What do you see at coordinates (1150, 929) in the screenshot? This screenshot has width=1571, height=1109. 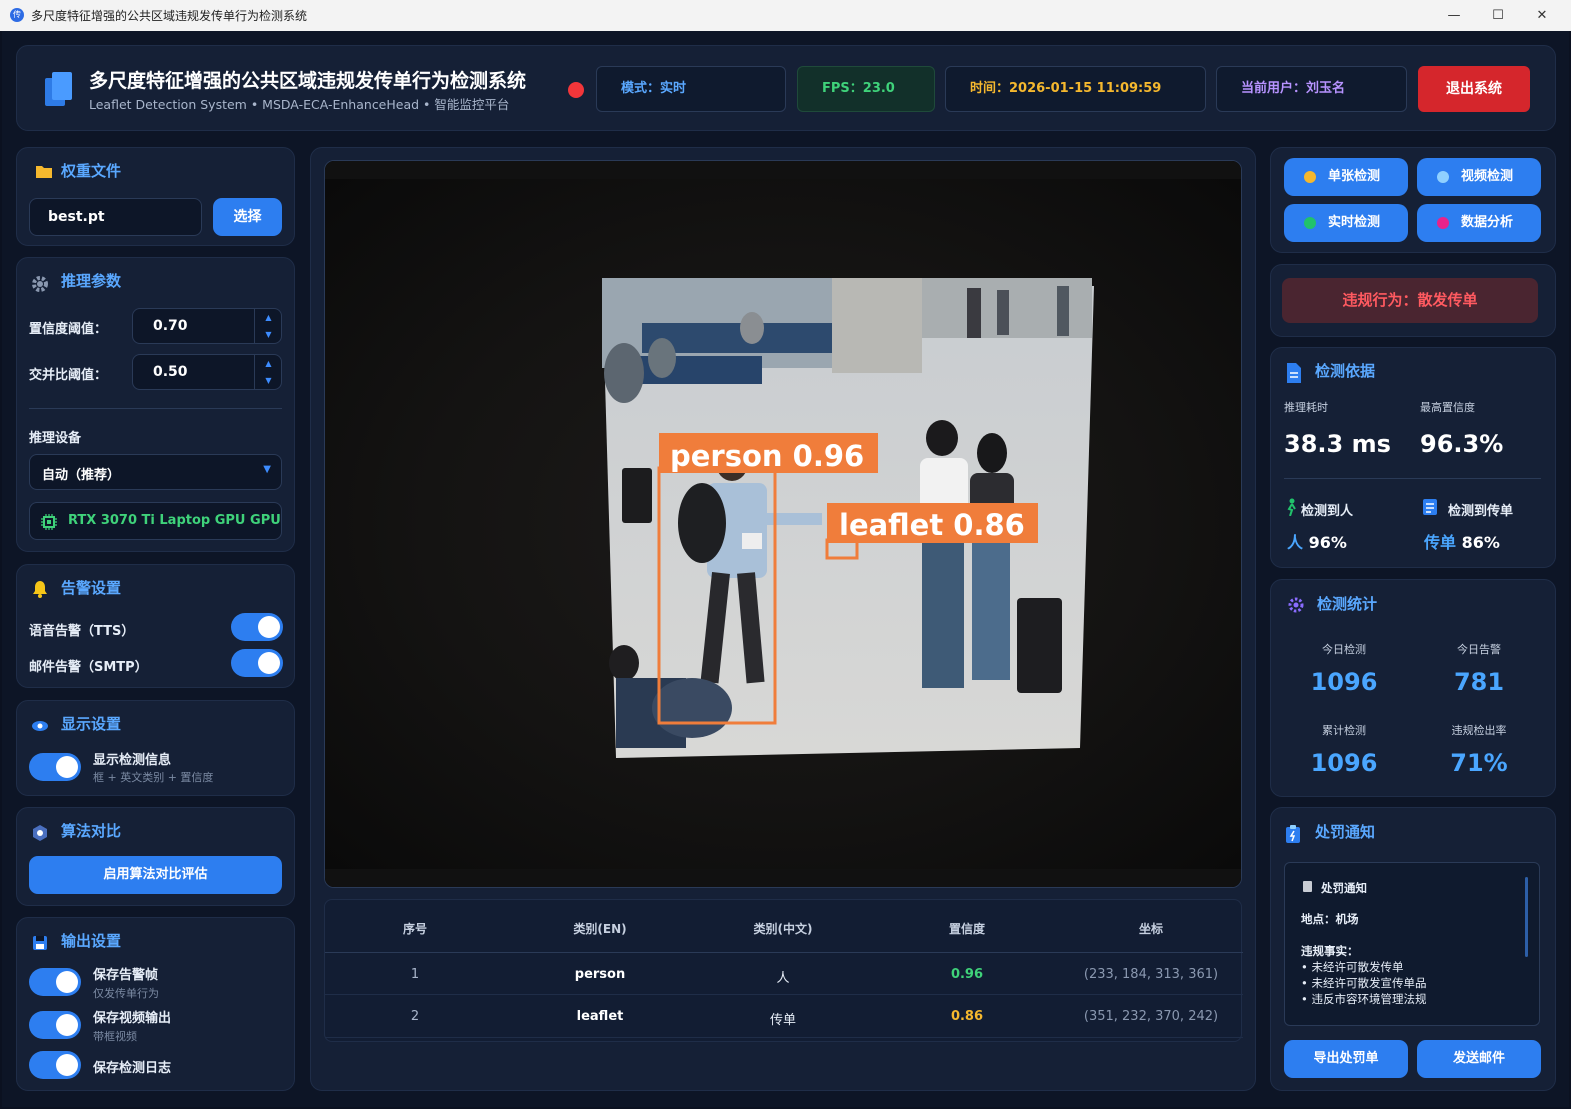 I see `table-header: 坐标` at bounding box center [1150, 929].